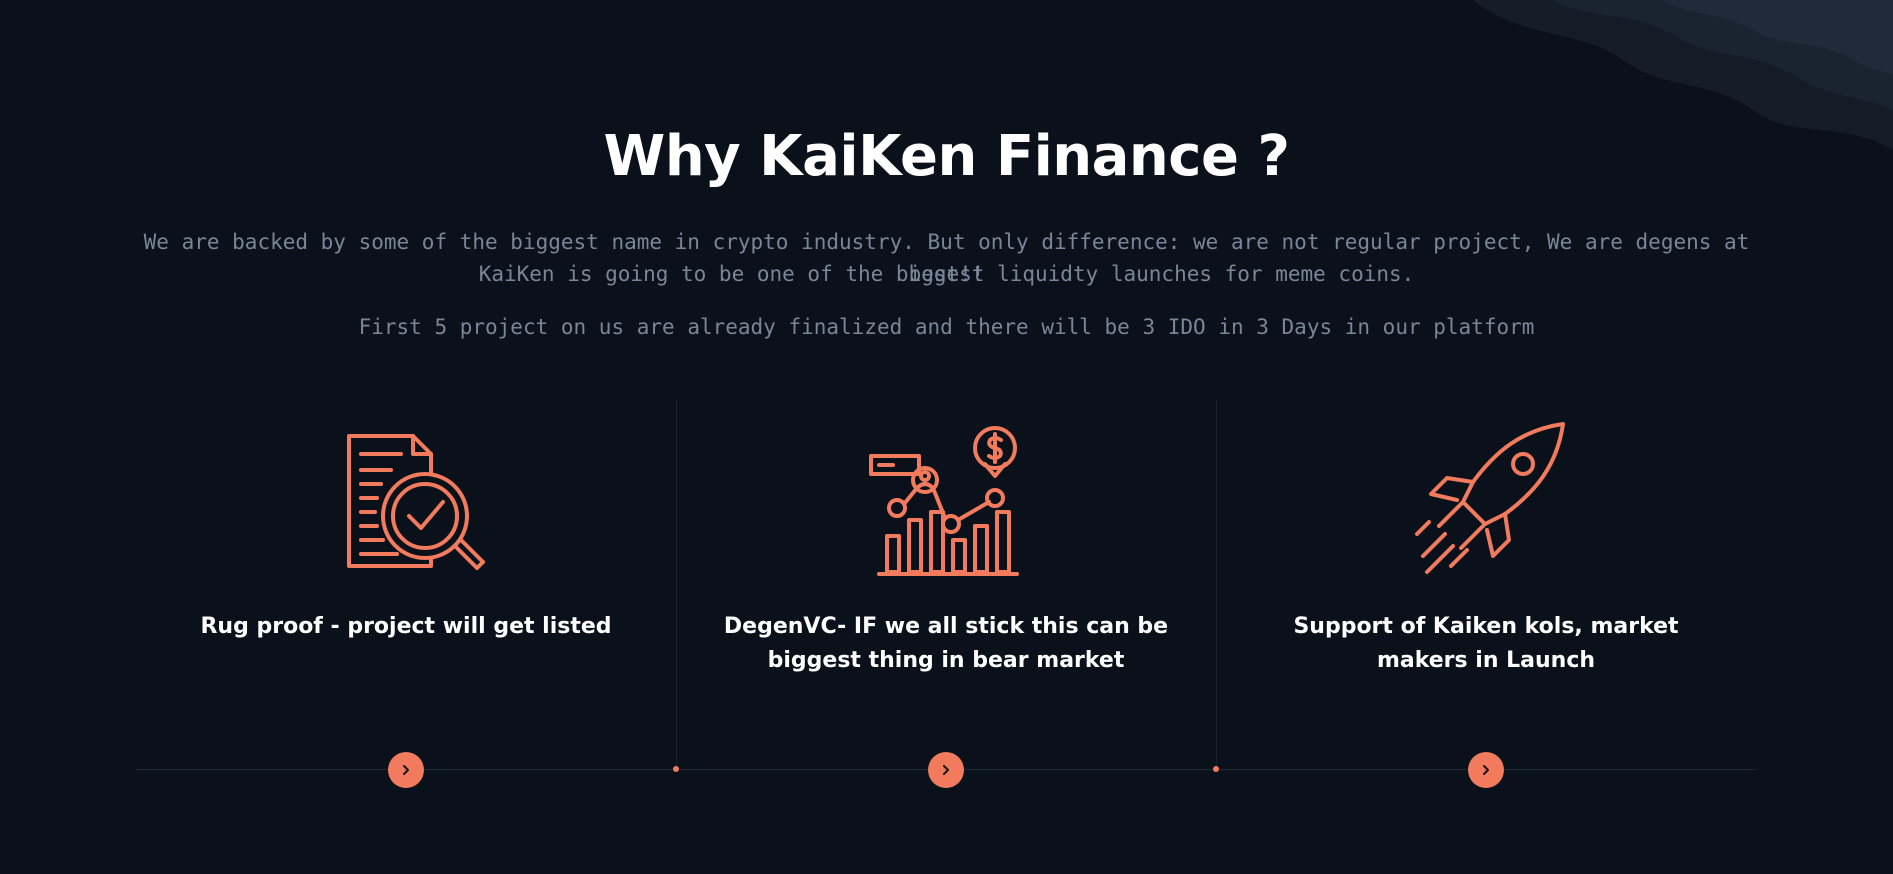 This screenshot has height=874, width=1893. I want to click on feature-2-next-button, so click(946, 770).